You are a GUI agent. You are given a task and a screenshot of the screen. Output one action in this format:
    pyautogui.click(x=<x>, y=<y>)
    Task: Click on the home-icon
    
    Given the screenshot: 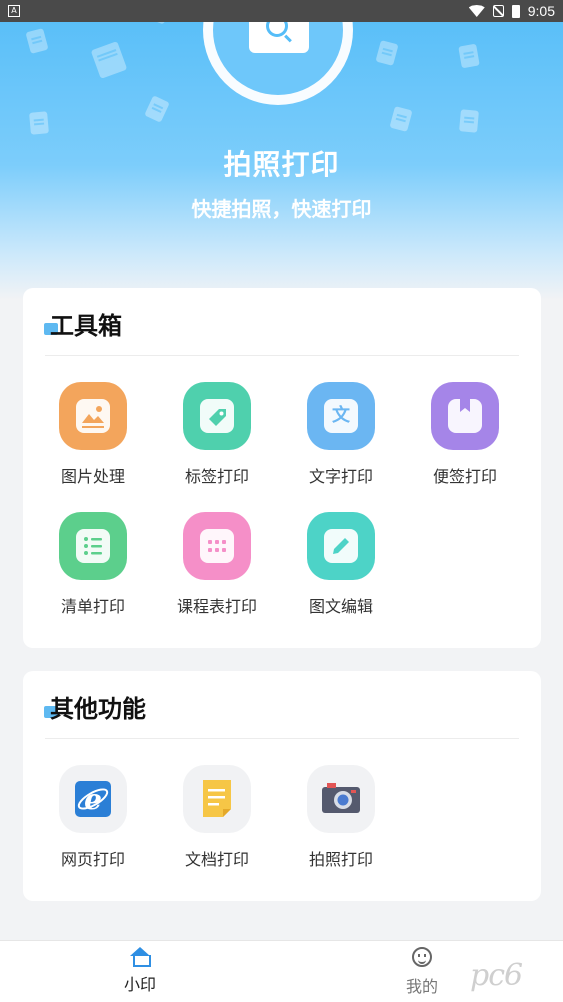 What is the action you would take?
    pyautogui.click(x=140, y=957)
    